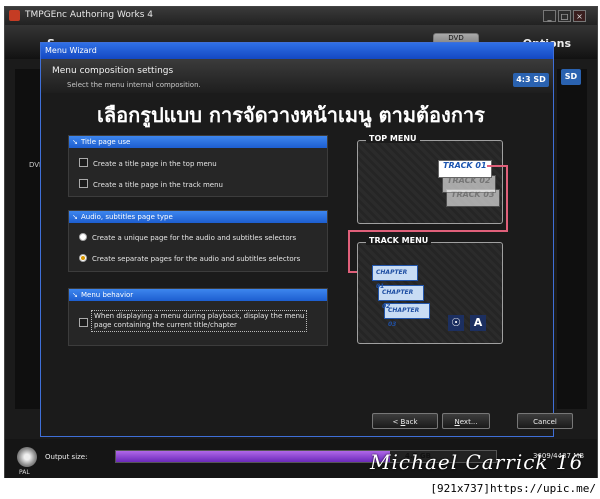 Image resolution: width=600 pixels, height=499 pixels. What do you see at coordinates (411, 422) in the screenshot?
I see `back-rest: ack` at bounding box center [411, 422].